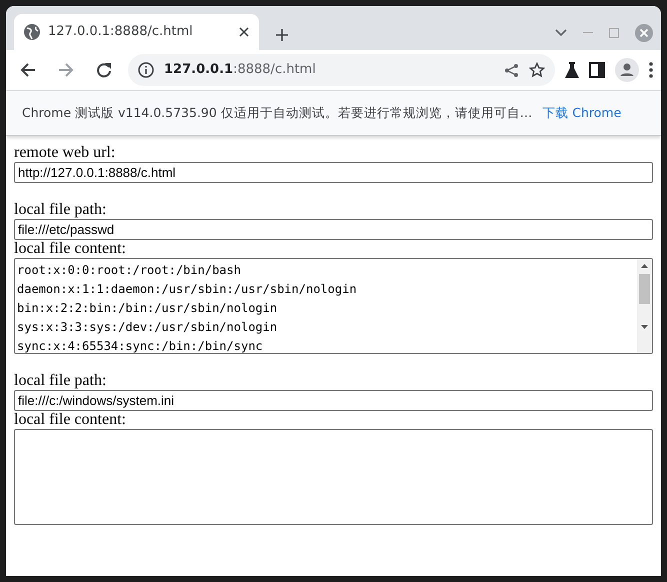  I want to click on new-tab-icon, so click(282, 35).